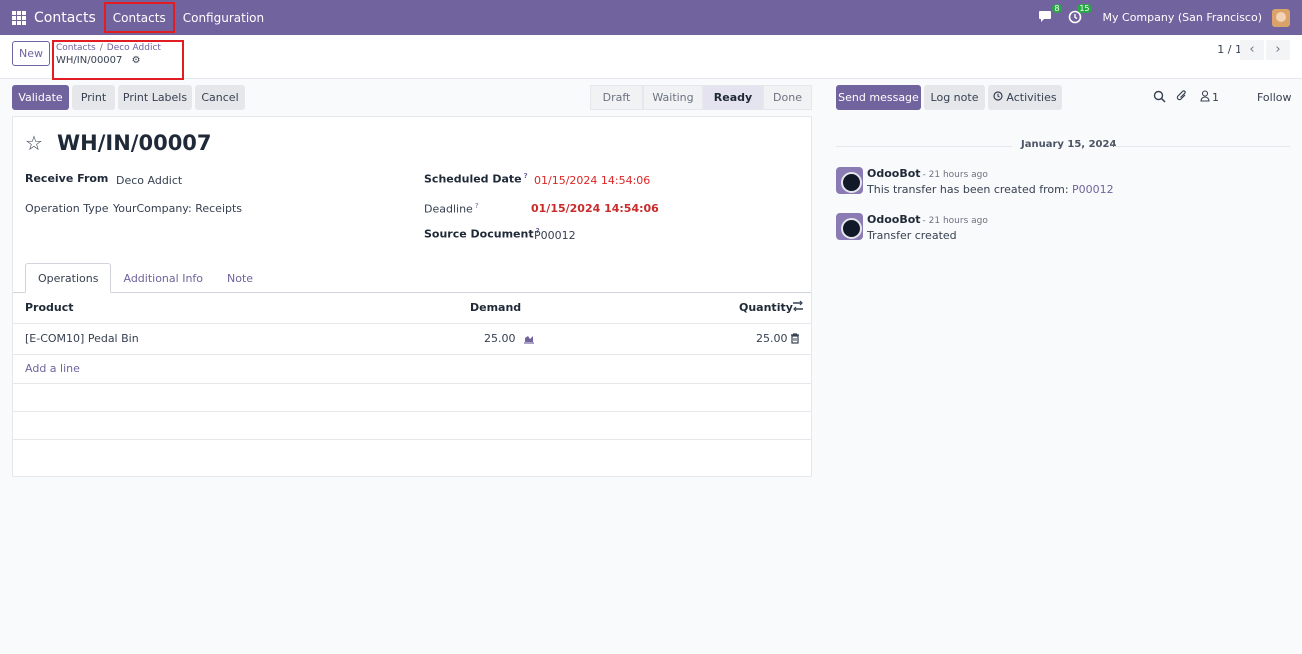 Image resolution: width=1302 pixels, height=654 pixels. I want to click on activities-button: Activities, so click(1025, 97).